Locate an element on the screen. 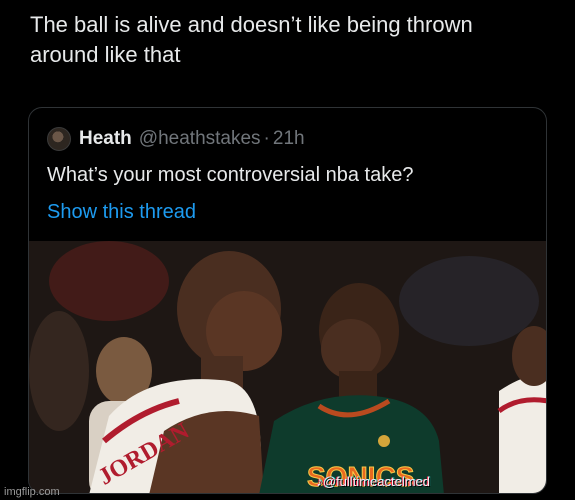  author-handle: @heathstakes is located at coordinates (200, 139).